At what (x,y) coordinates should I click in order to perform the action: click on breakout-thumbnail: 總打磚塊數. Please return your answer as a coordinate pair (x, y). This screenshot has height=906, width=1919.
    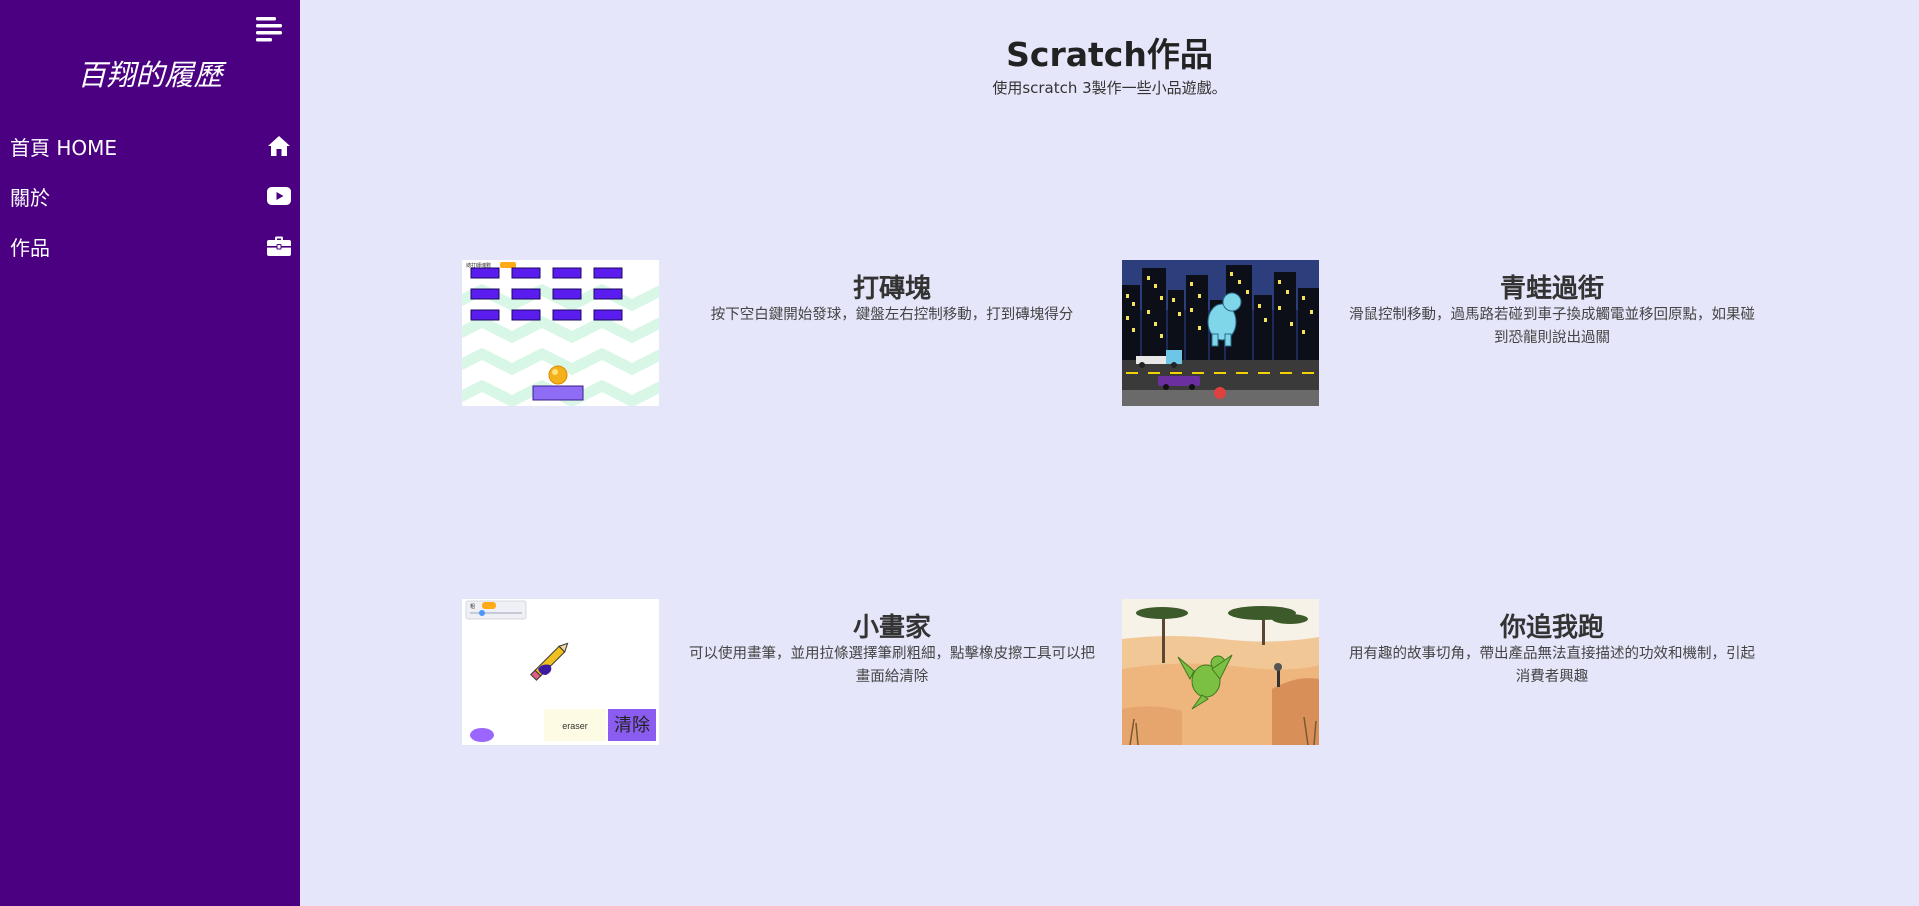
    Looking at the image, I should click on (560, 333).